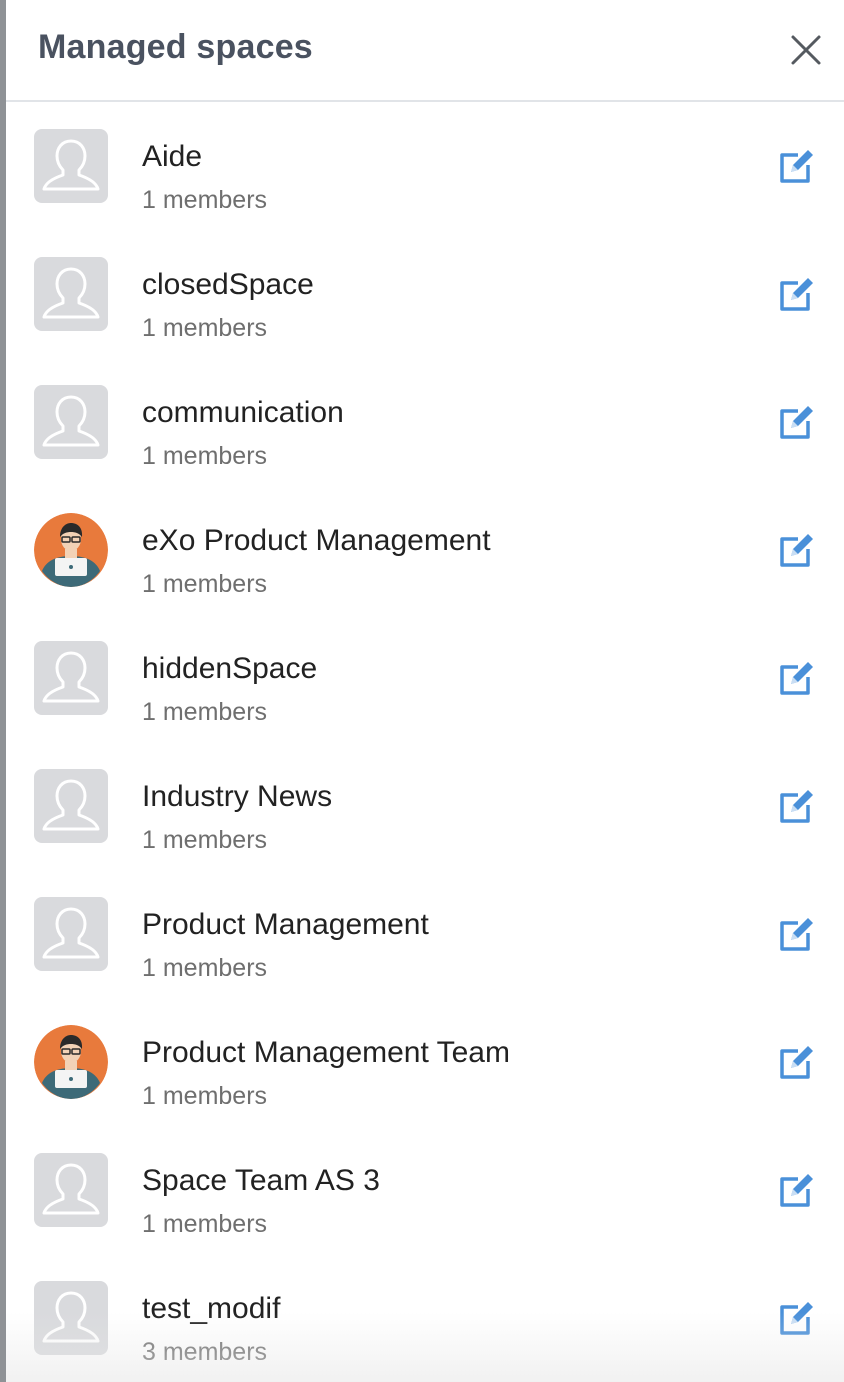 This screenshot has height=1382, width=844. I want to click on space-list-item: eXo Product Management 1 members, so click(425, 550).